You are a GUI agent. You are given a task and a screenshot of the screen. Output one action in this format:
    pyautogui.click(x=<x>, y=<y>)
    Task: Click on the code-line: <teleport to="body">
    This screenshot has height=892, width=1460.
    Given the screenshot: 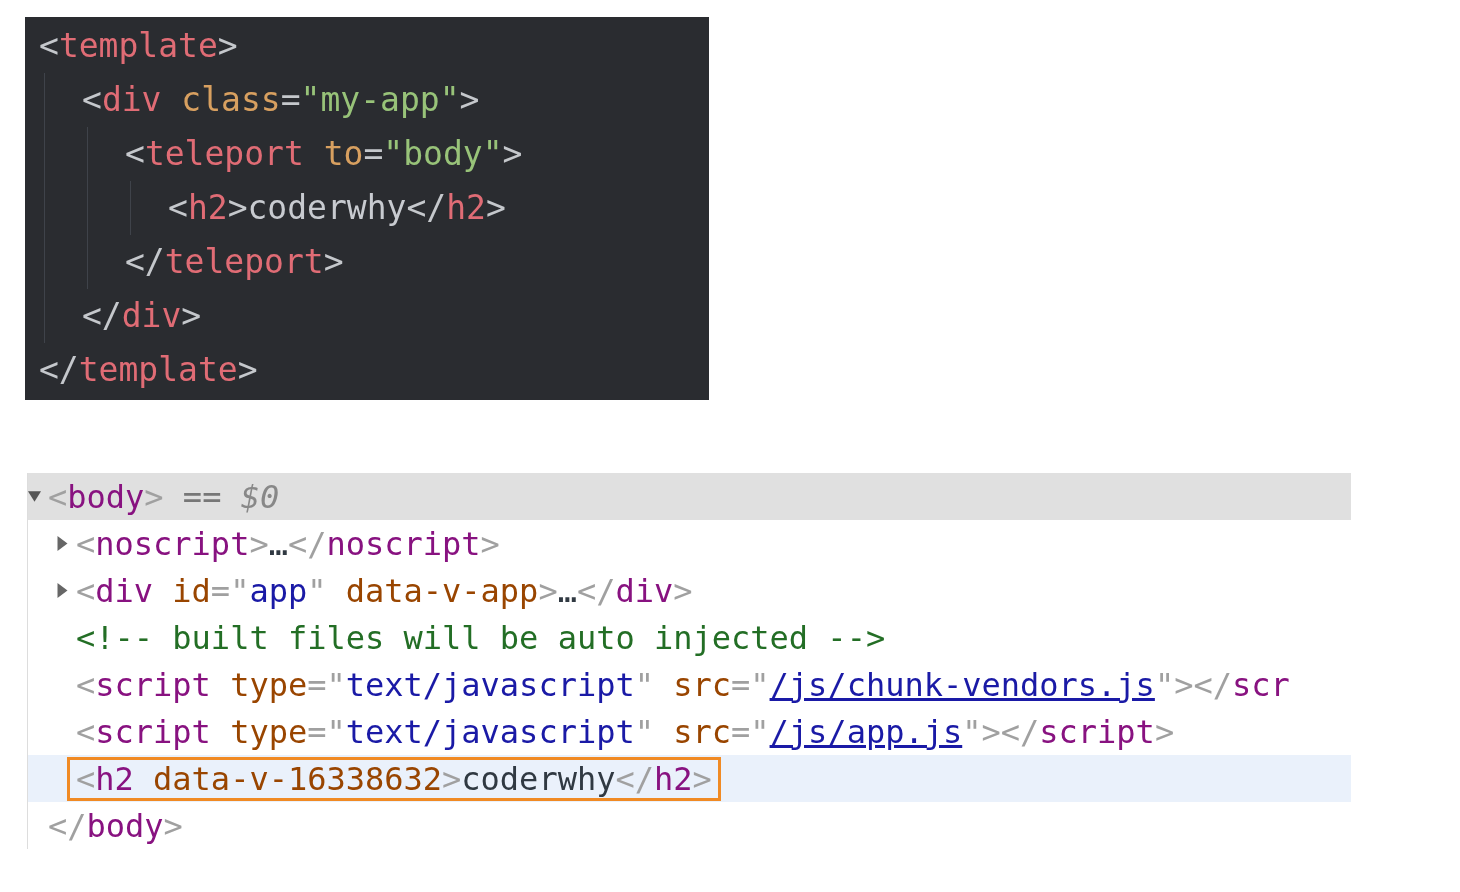 What is the action you would take?
    pyautogui.click(x=324, y=154)
    